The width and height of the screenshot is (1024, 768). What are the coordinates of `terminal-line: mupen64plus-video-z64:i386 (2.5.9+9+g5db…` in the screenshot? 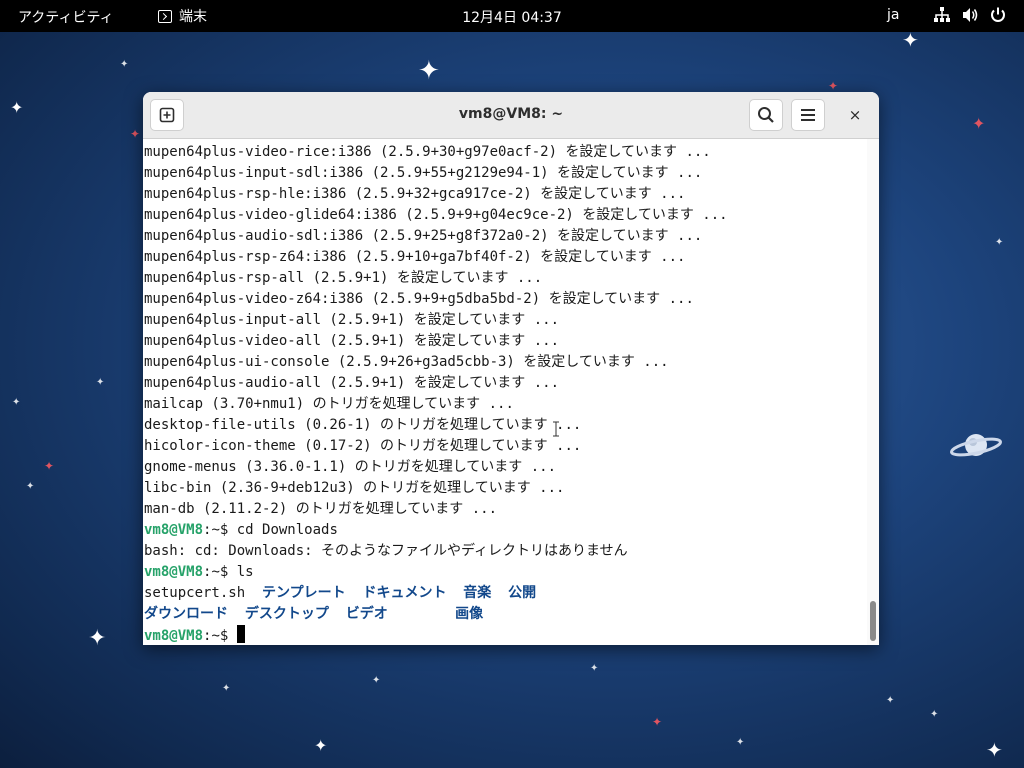 It's located at (419, 299).